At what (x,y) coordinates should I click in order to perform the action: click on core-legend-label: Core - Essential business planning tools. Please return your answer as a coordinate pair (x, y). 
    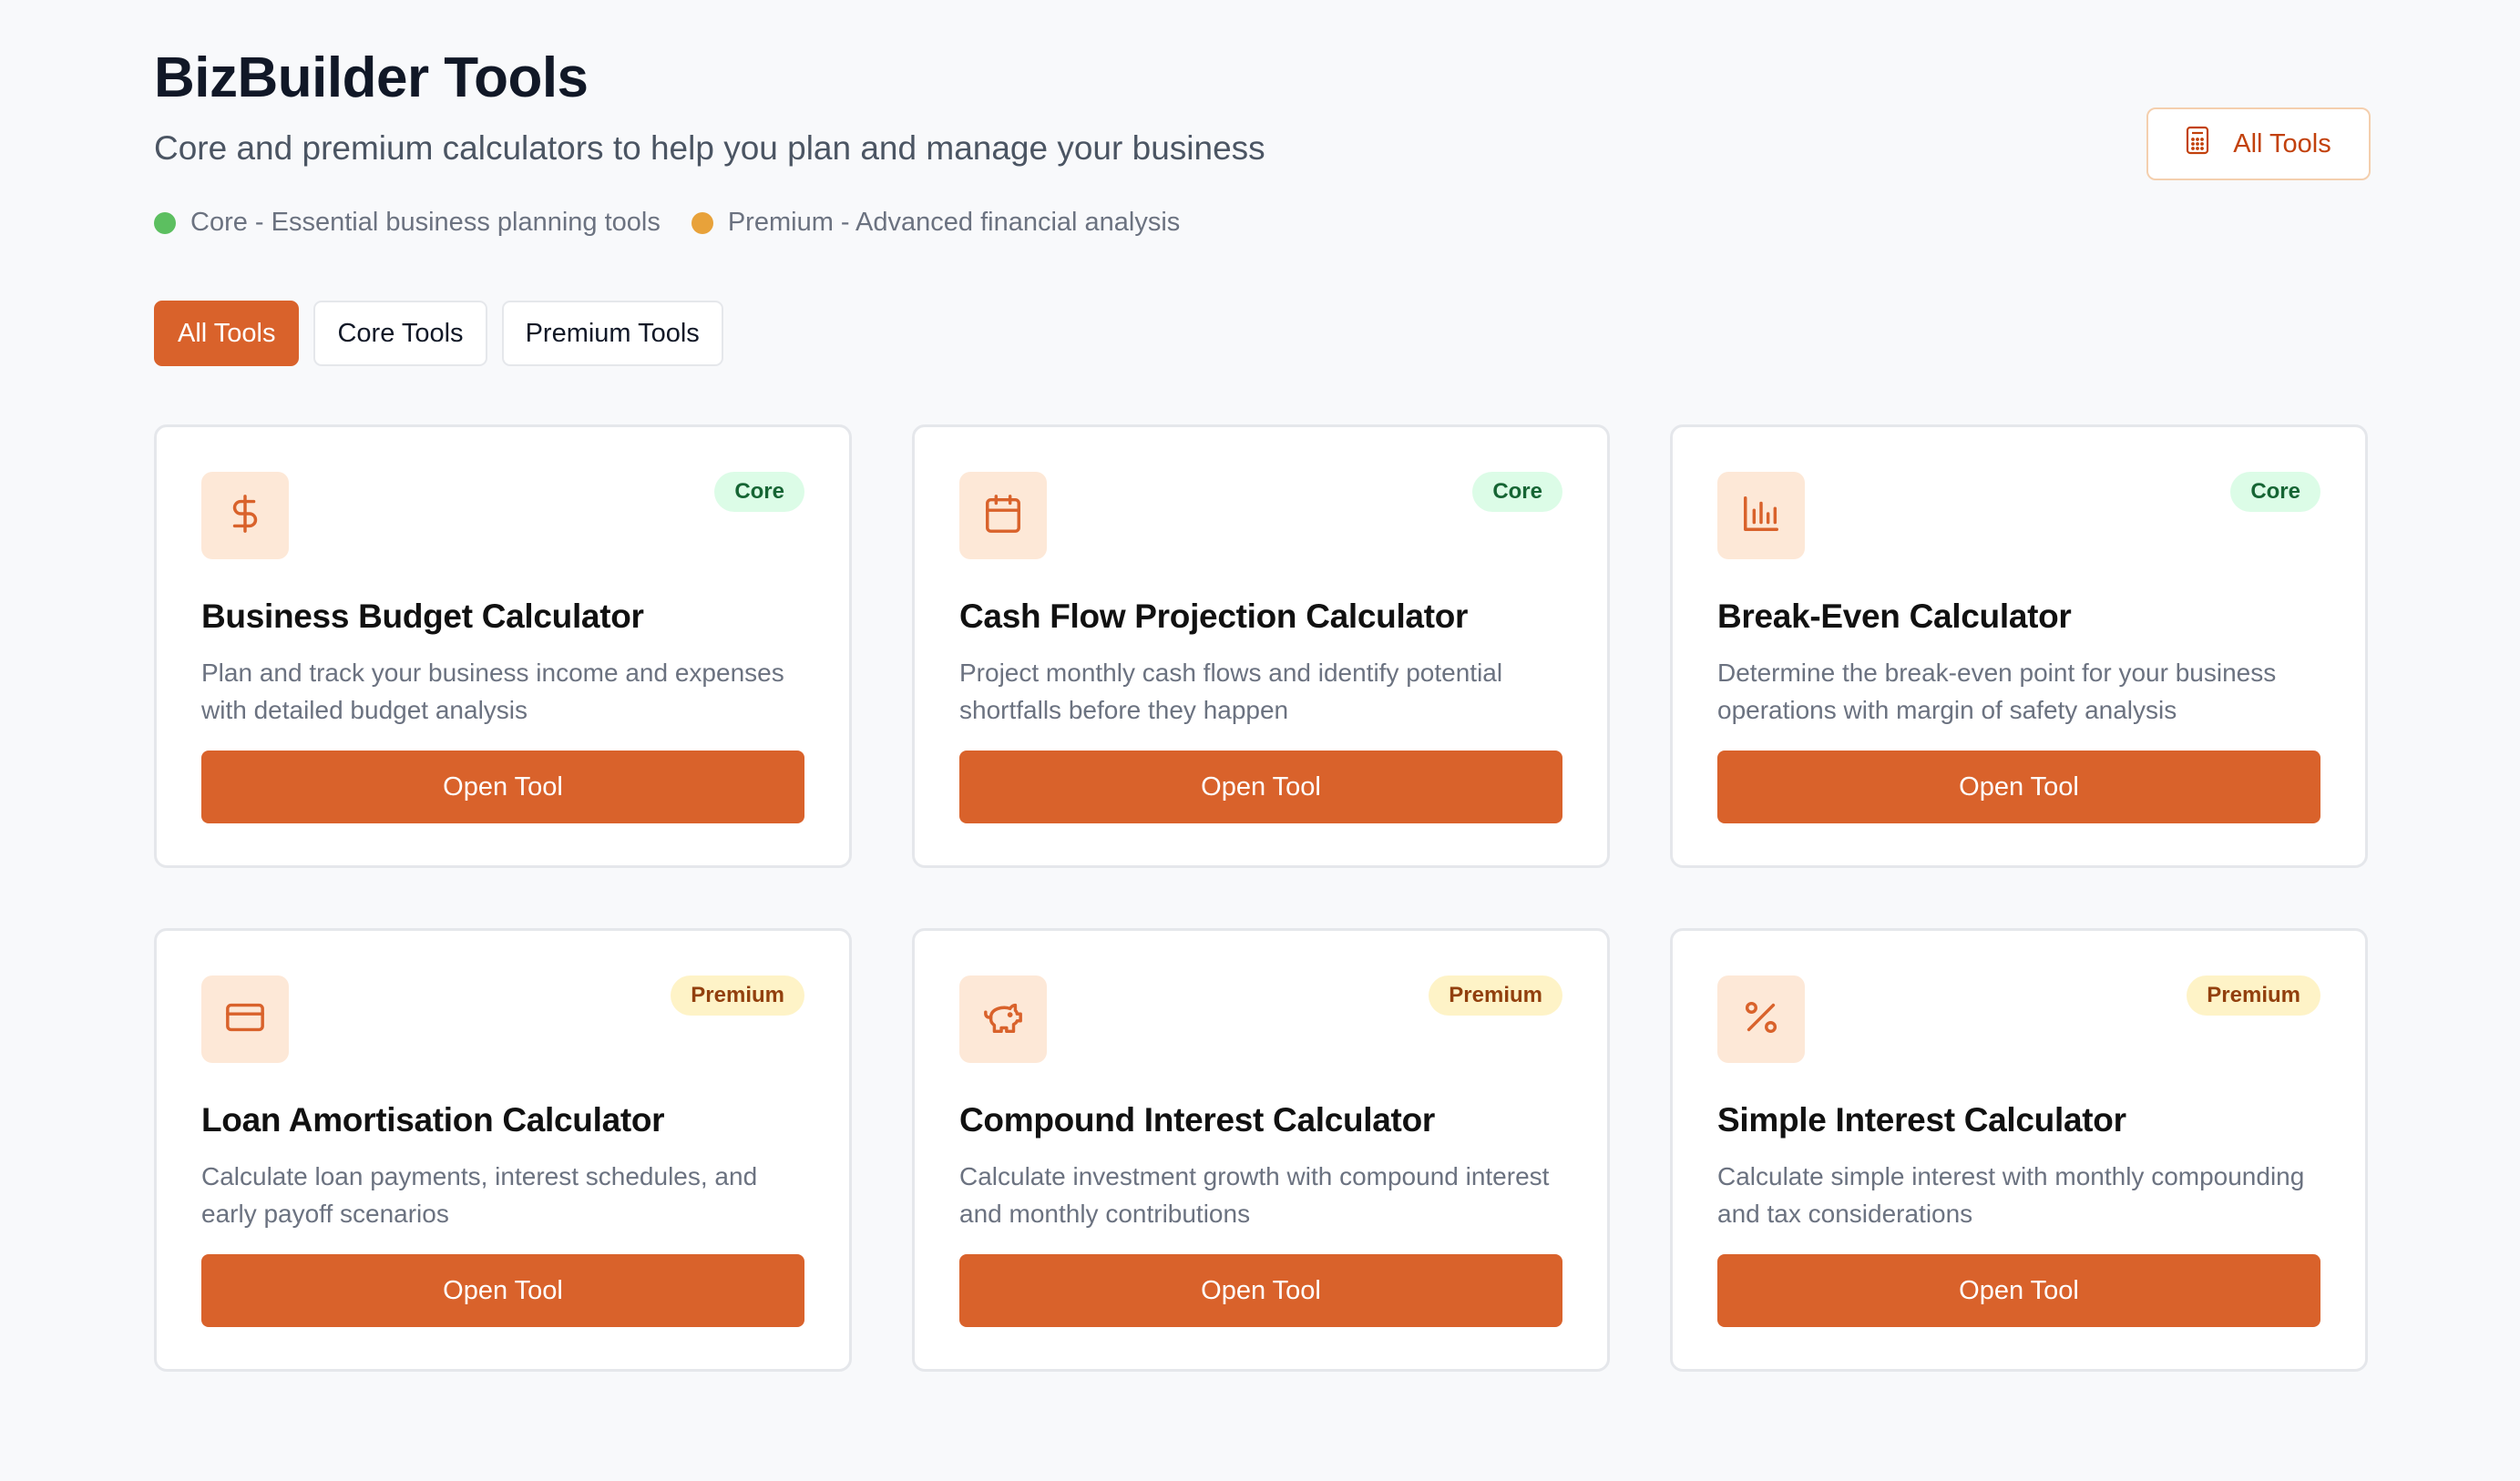
    Looking at the image, I should click on (426, 222).